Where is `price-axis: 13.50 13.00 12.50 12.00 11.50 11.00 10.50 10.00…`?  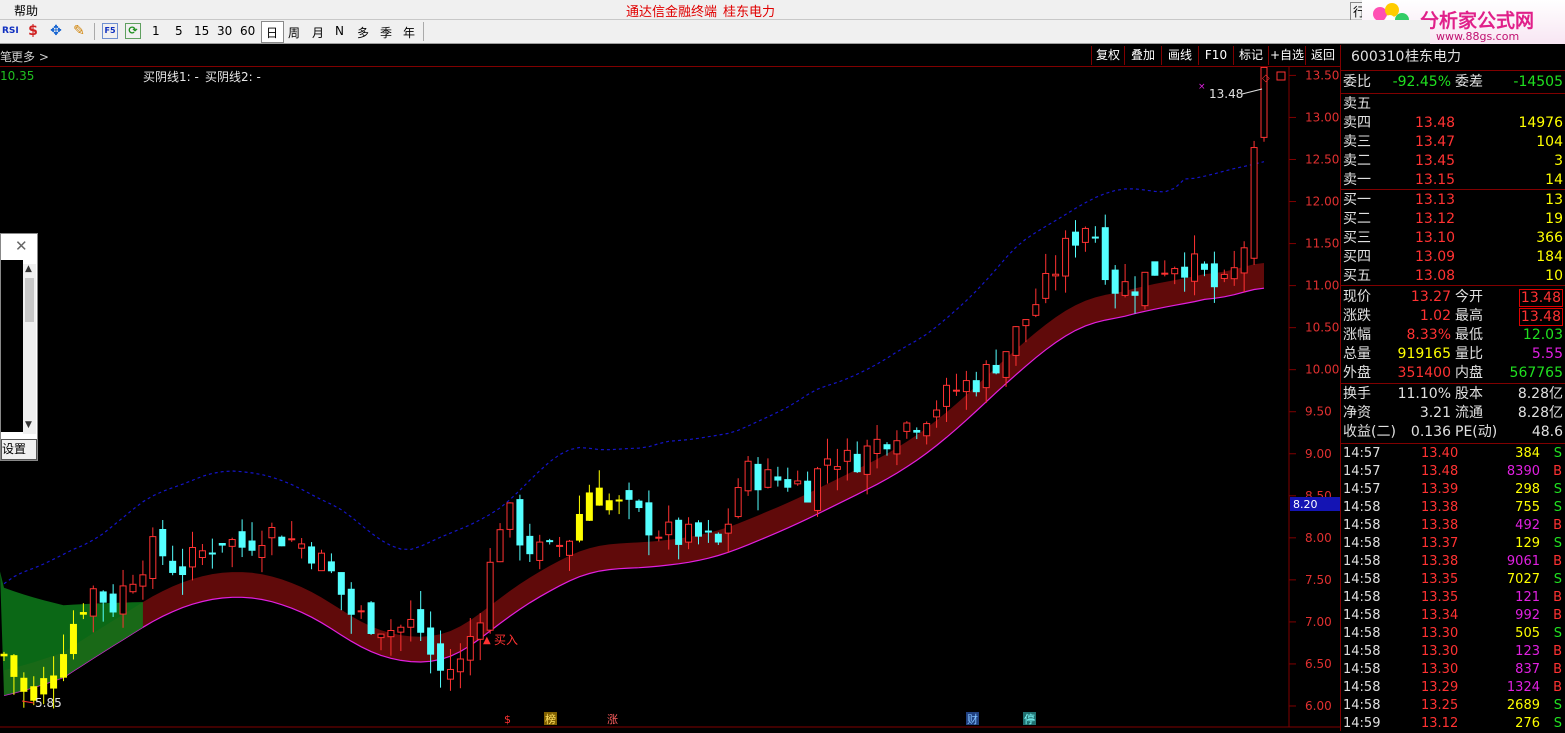 price-axis: 13.50 13.00 12.50 12.00 11.50 11.00 10.50 10.00… is located at coordinates (1313, 397).